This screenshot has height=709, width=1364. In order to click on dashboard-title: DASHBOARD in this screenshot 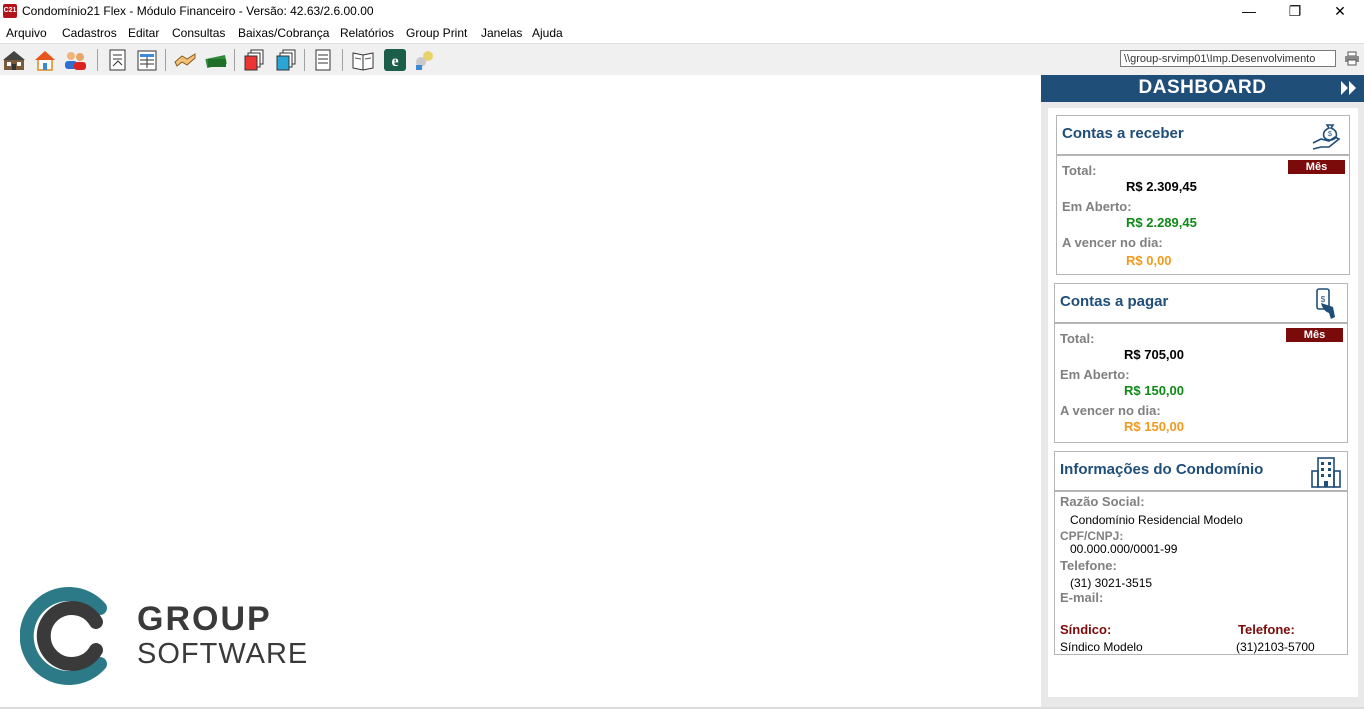, I will do `click(1202, 87)`.